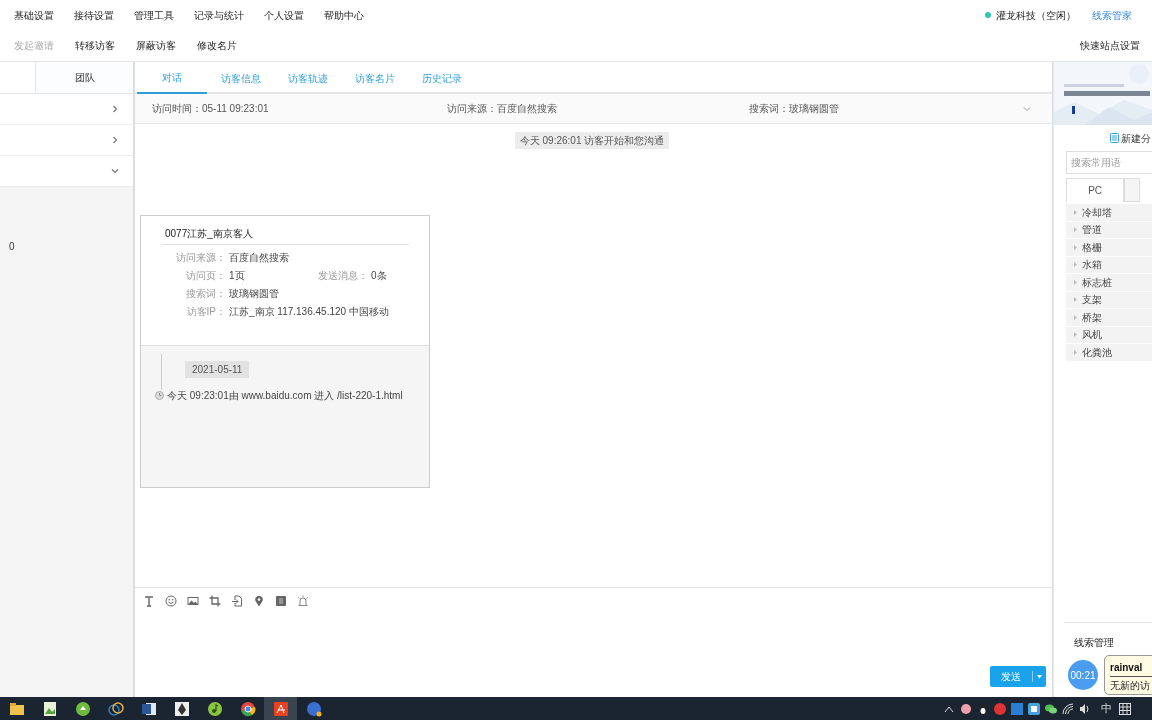 This screenshot has height=720, width=1152. I want to click on field-label: 访问来源：, so click(201, 258).